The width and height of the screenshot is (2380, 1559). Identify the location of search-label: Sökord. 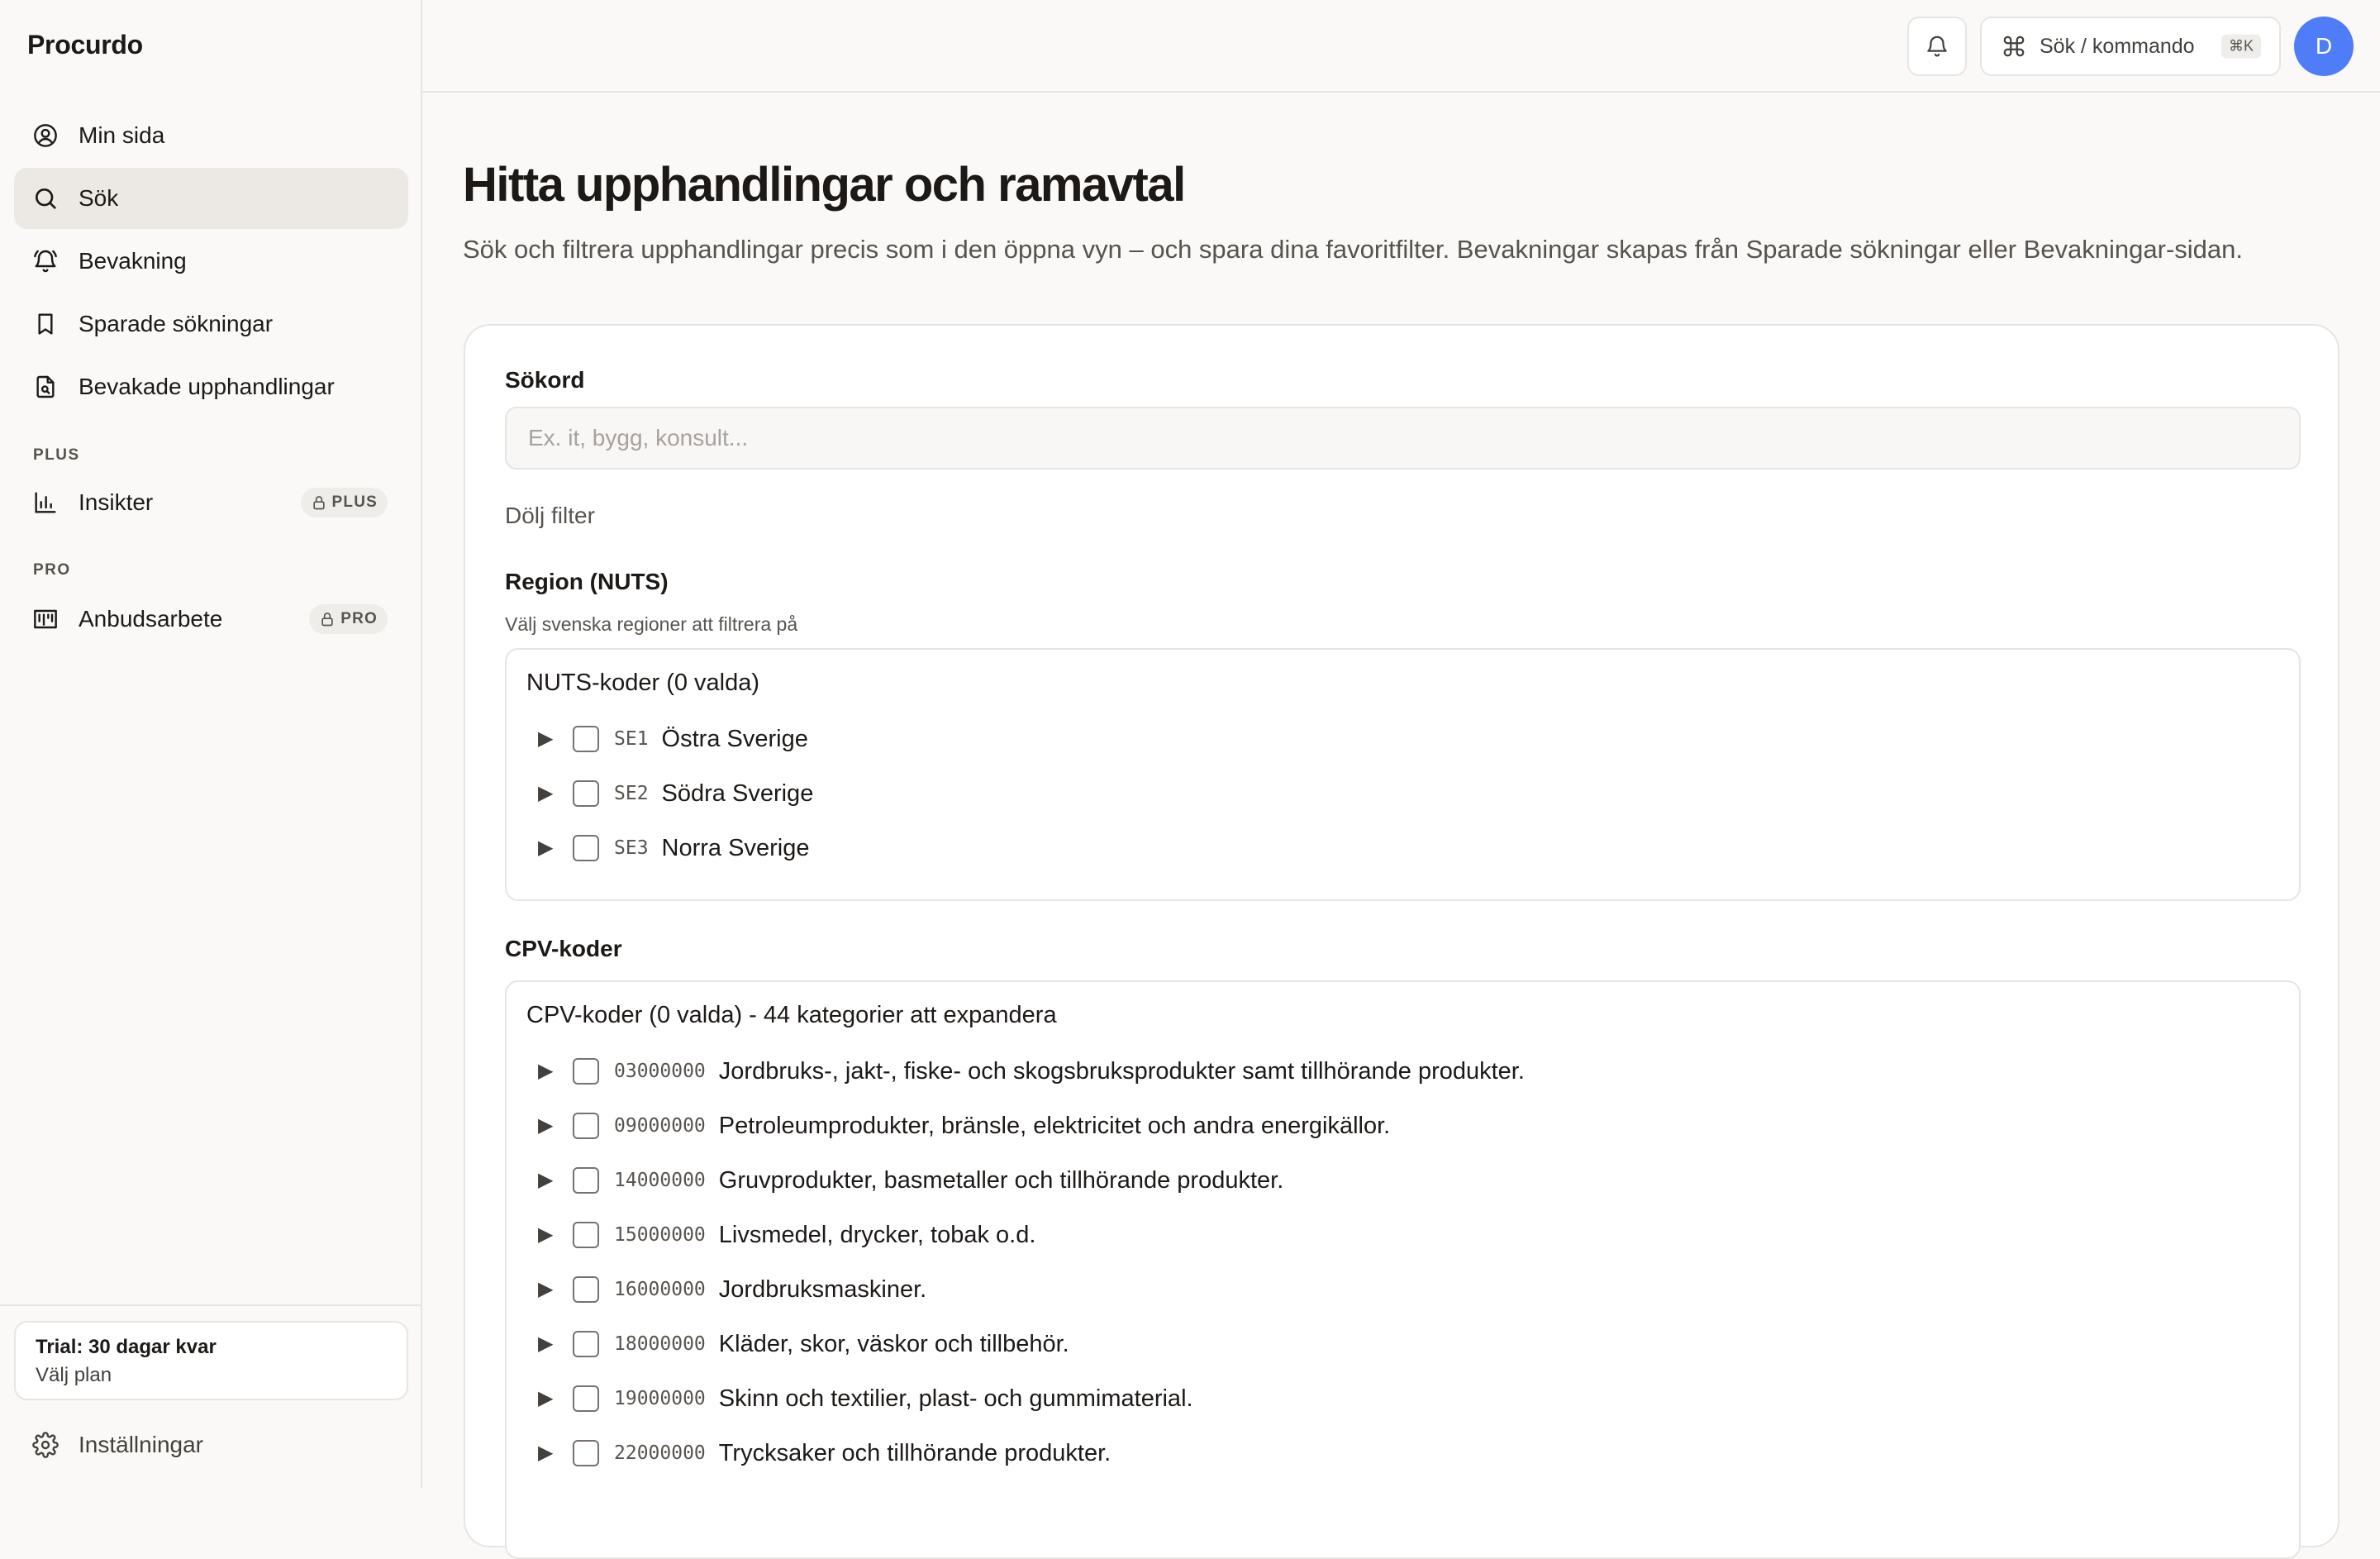
(545, 380).